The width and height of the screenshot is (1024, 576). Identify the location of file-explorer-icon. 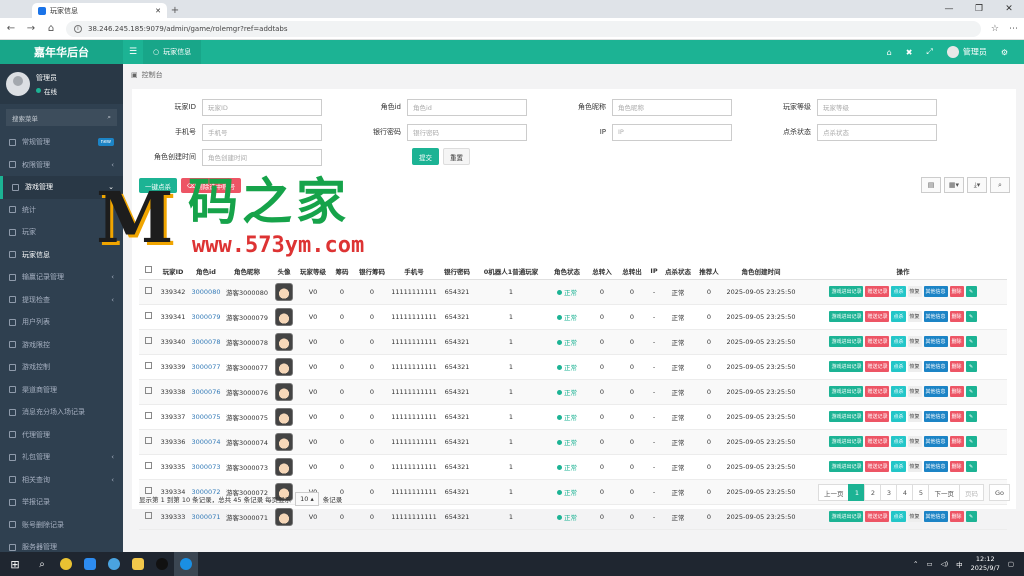
(138, 564).